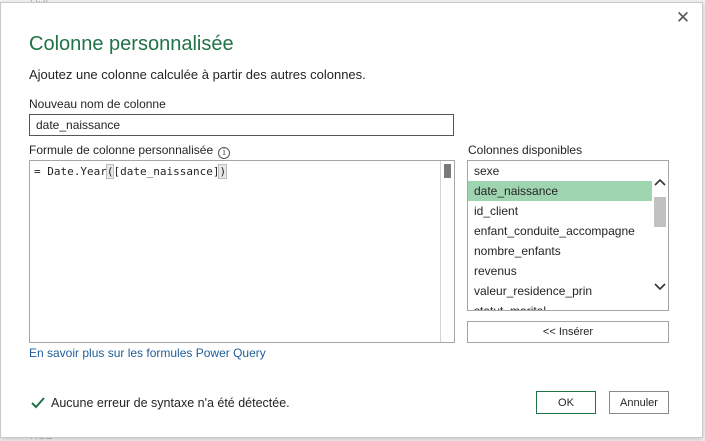 This screenshot has height=441, width=705. Describe the element at coordinates (639, 402) in the screenshot. I see `cancel-button: Annuler` at that location.